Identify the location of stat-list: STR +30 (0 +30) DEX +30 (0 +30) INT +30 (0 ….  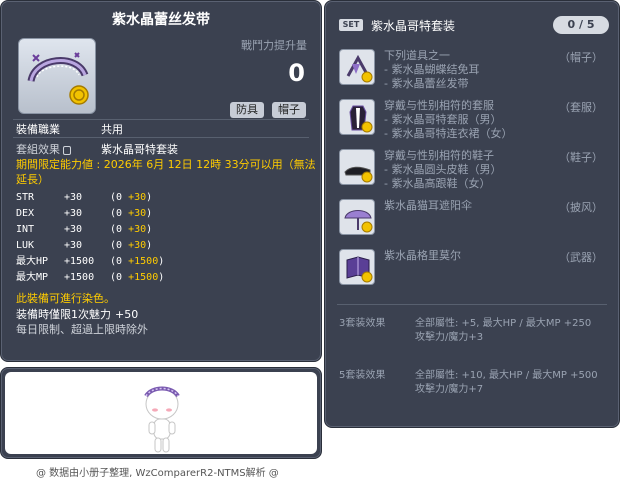
(90, 238).